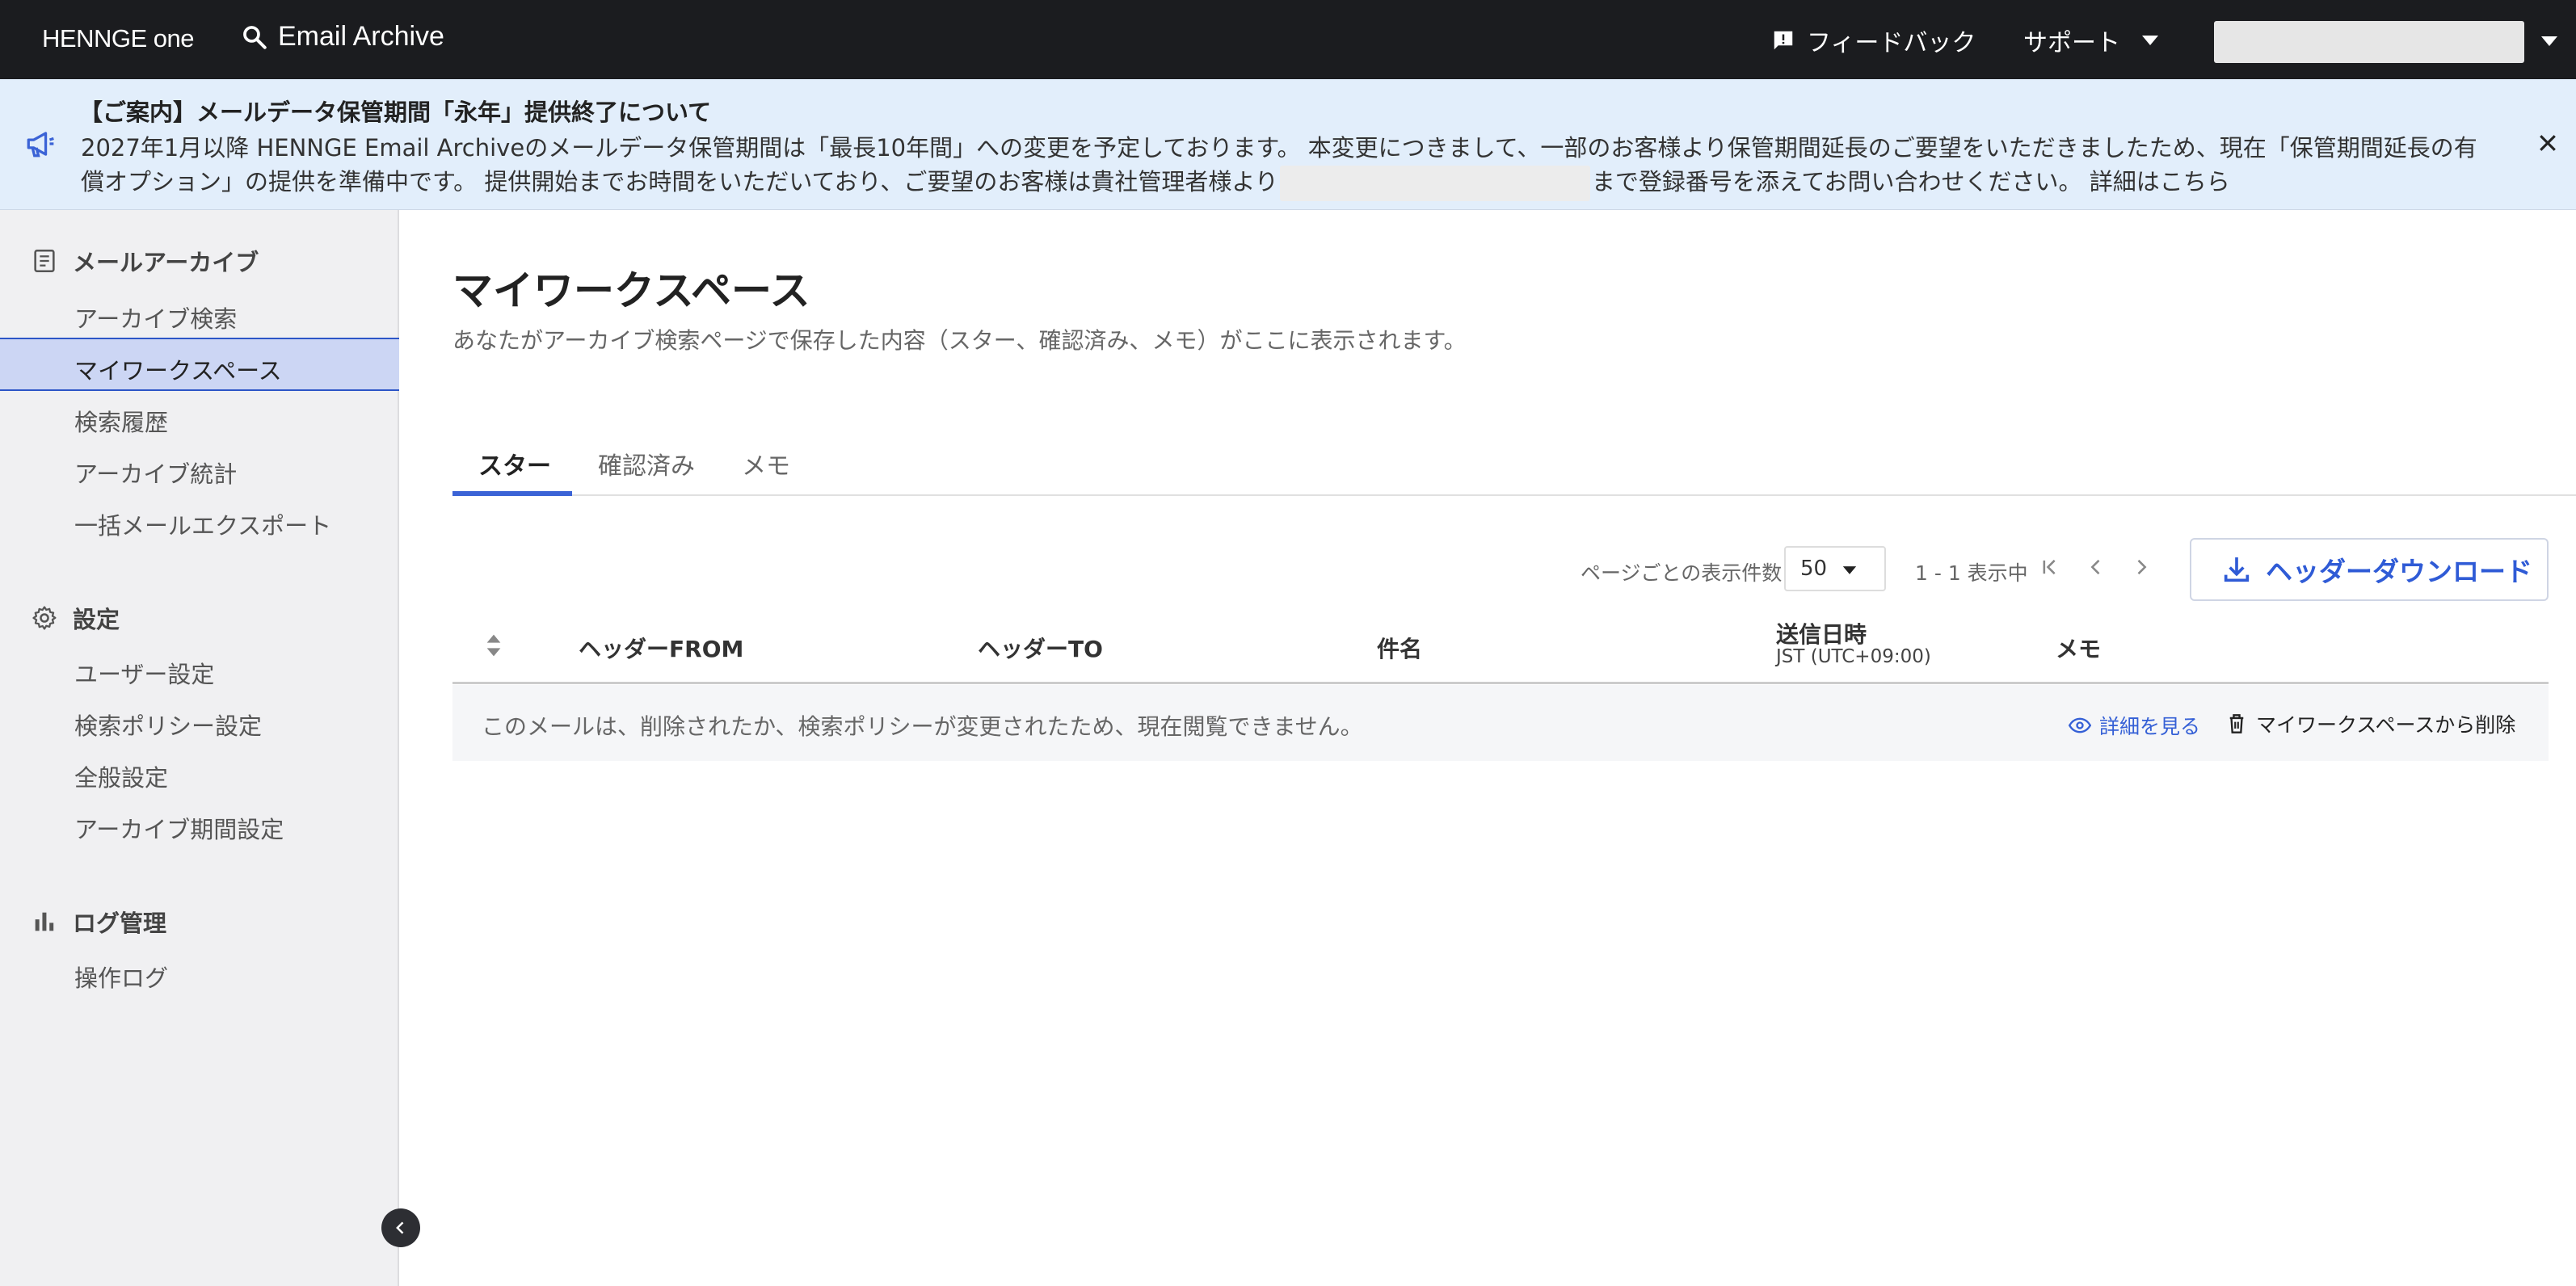 The width and height of the screenshot is (2576, 1286). I want to click on support-menu: サポート, so click(2091, 40).